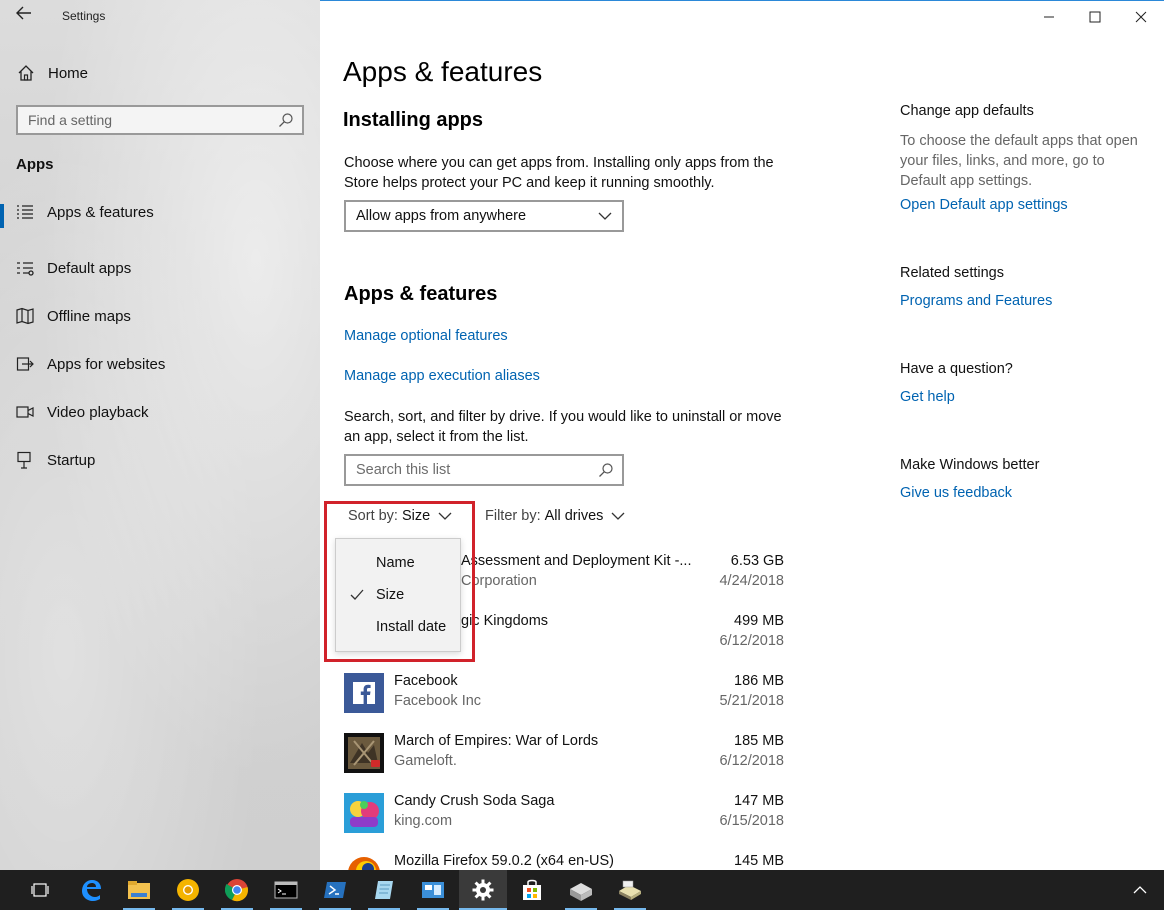  I want to click on app-size: 6.53 GB, so click(757, 561).